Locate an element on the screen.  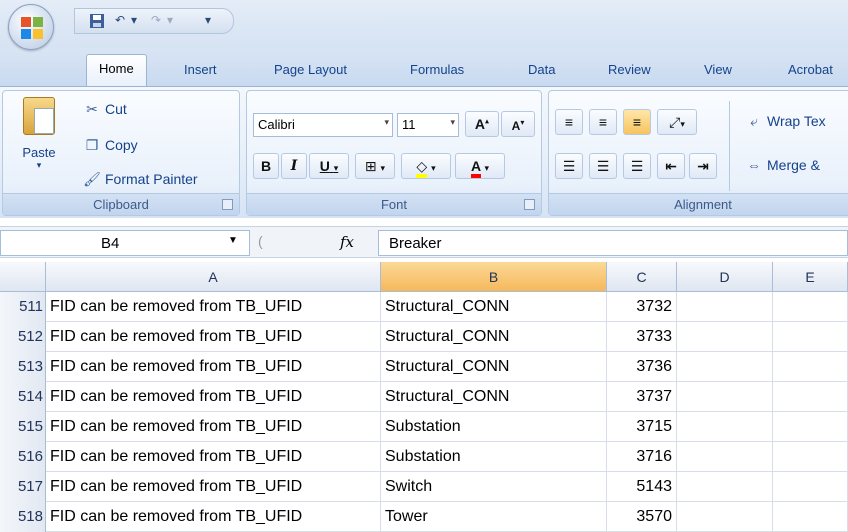
formula-bar-grip-icon: ( is located at coordinates (260, 241).